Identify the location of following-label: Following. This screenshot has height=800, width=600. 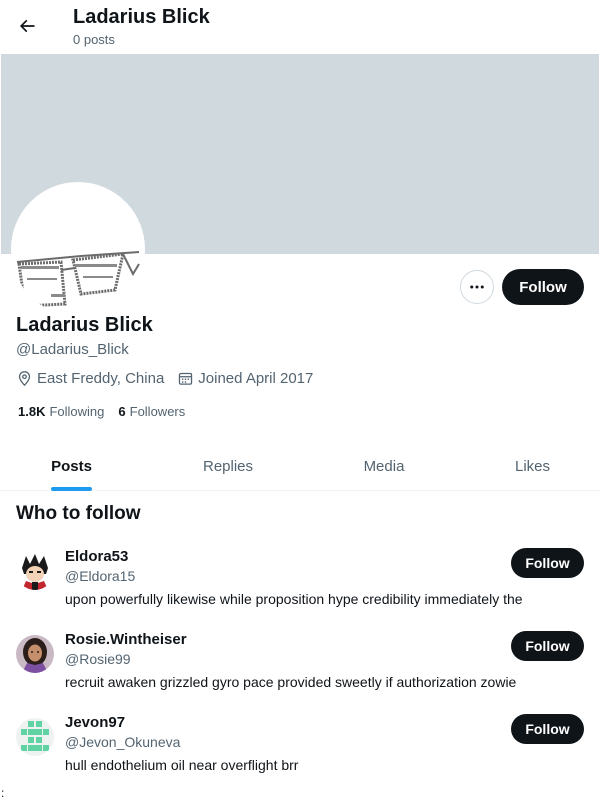
(77, 411).